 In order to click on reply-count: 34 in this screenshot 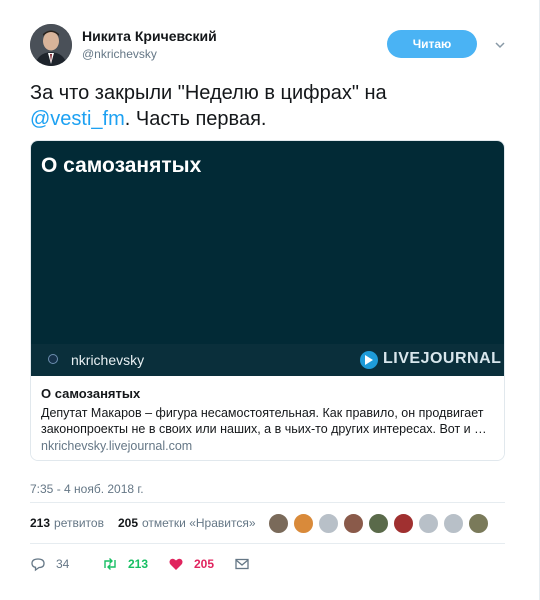, I will do `click(63, 564)`.